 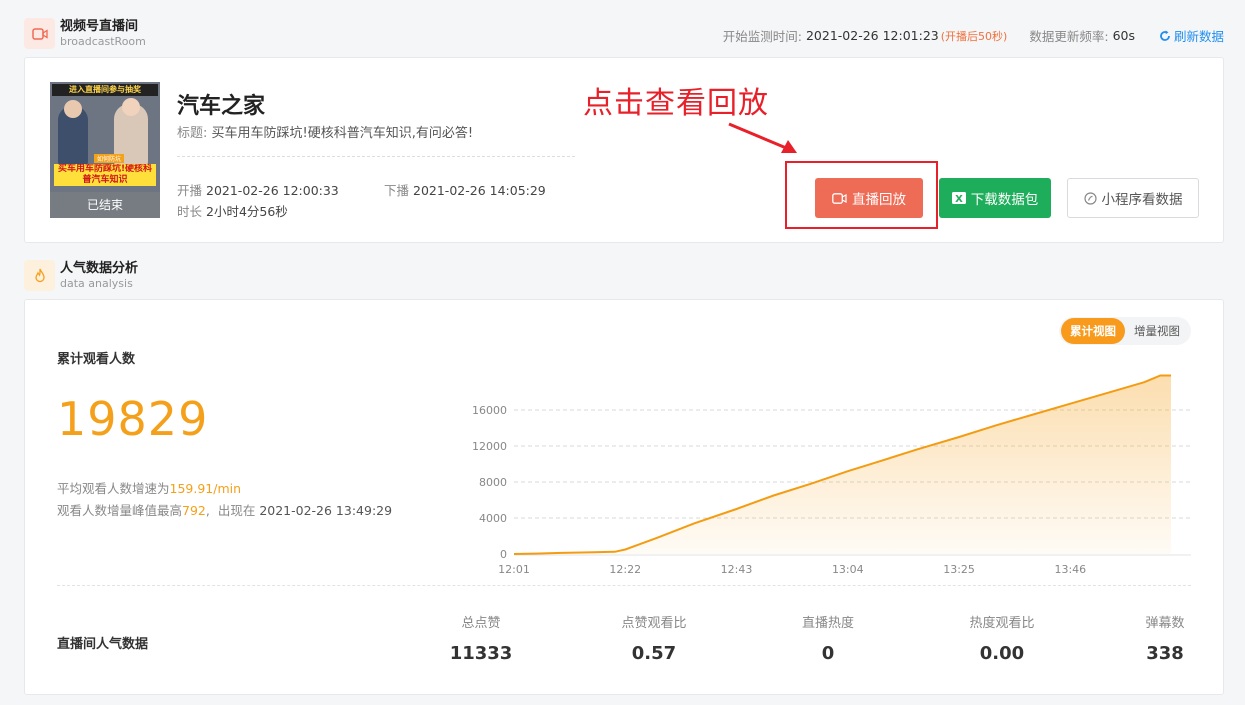 I want to click on annotation-text: 点击查看回放, so click(x=676, y=103).